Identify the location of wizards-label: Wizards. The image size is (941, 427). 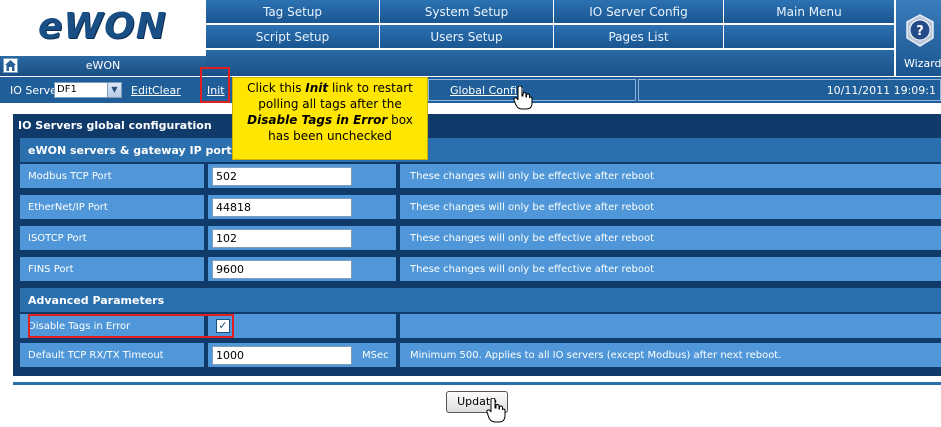
(922, 63).